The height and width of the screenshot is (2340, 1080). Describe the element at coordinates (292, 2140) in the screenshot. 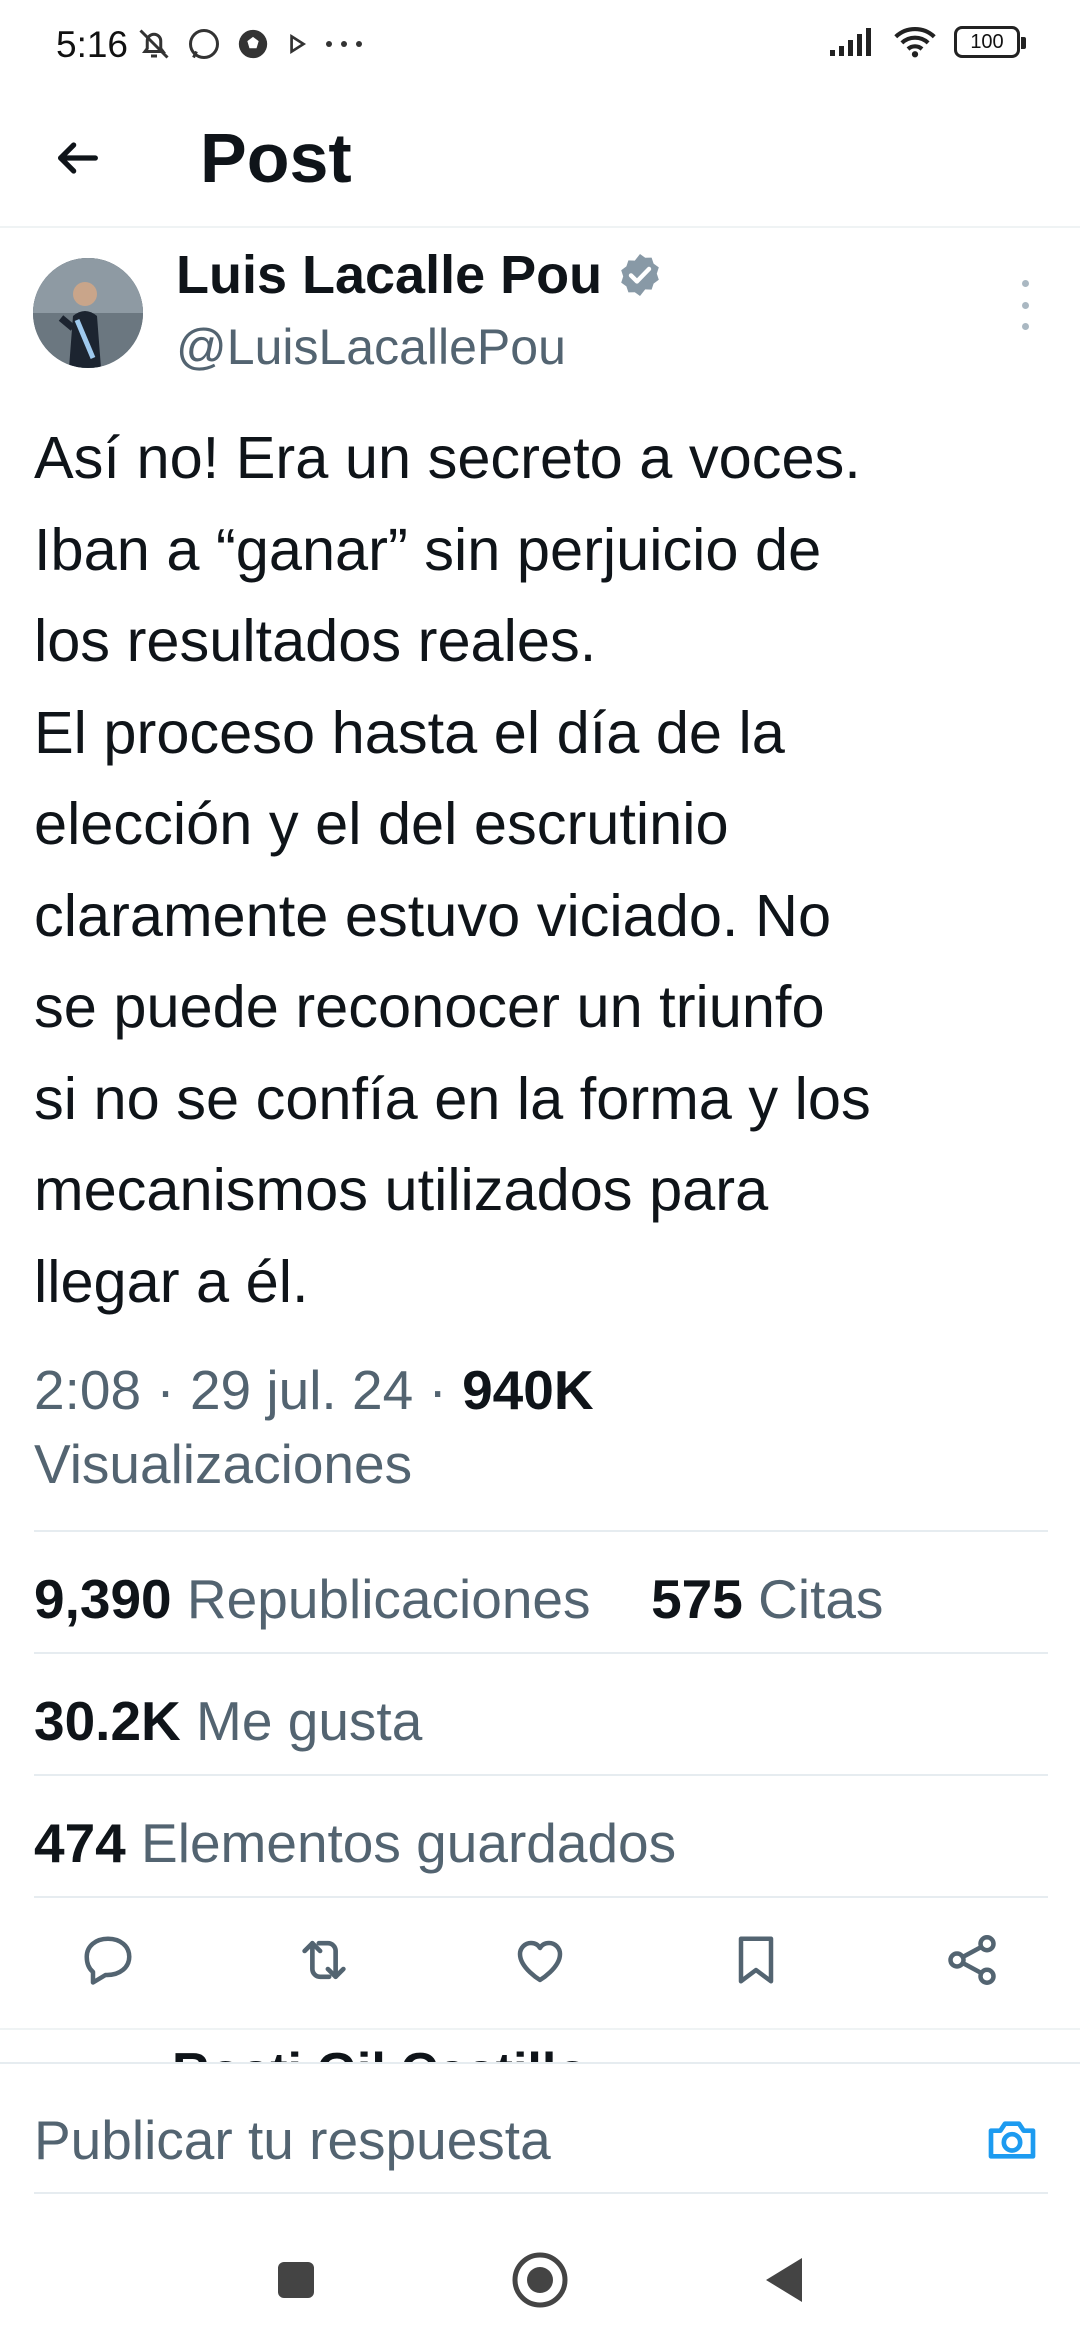

I see `reply-input: Publicar tu respuesta` at that location.